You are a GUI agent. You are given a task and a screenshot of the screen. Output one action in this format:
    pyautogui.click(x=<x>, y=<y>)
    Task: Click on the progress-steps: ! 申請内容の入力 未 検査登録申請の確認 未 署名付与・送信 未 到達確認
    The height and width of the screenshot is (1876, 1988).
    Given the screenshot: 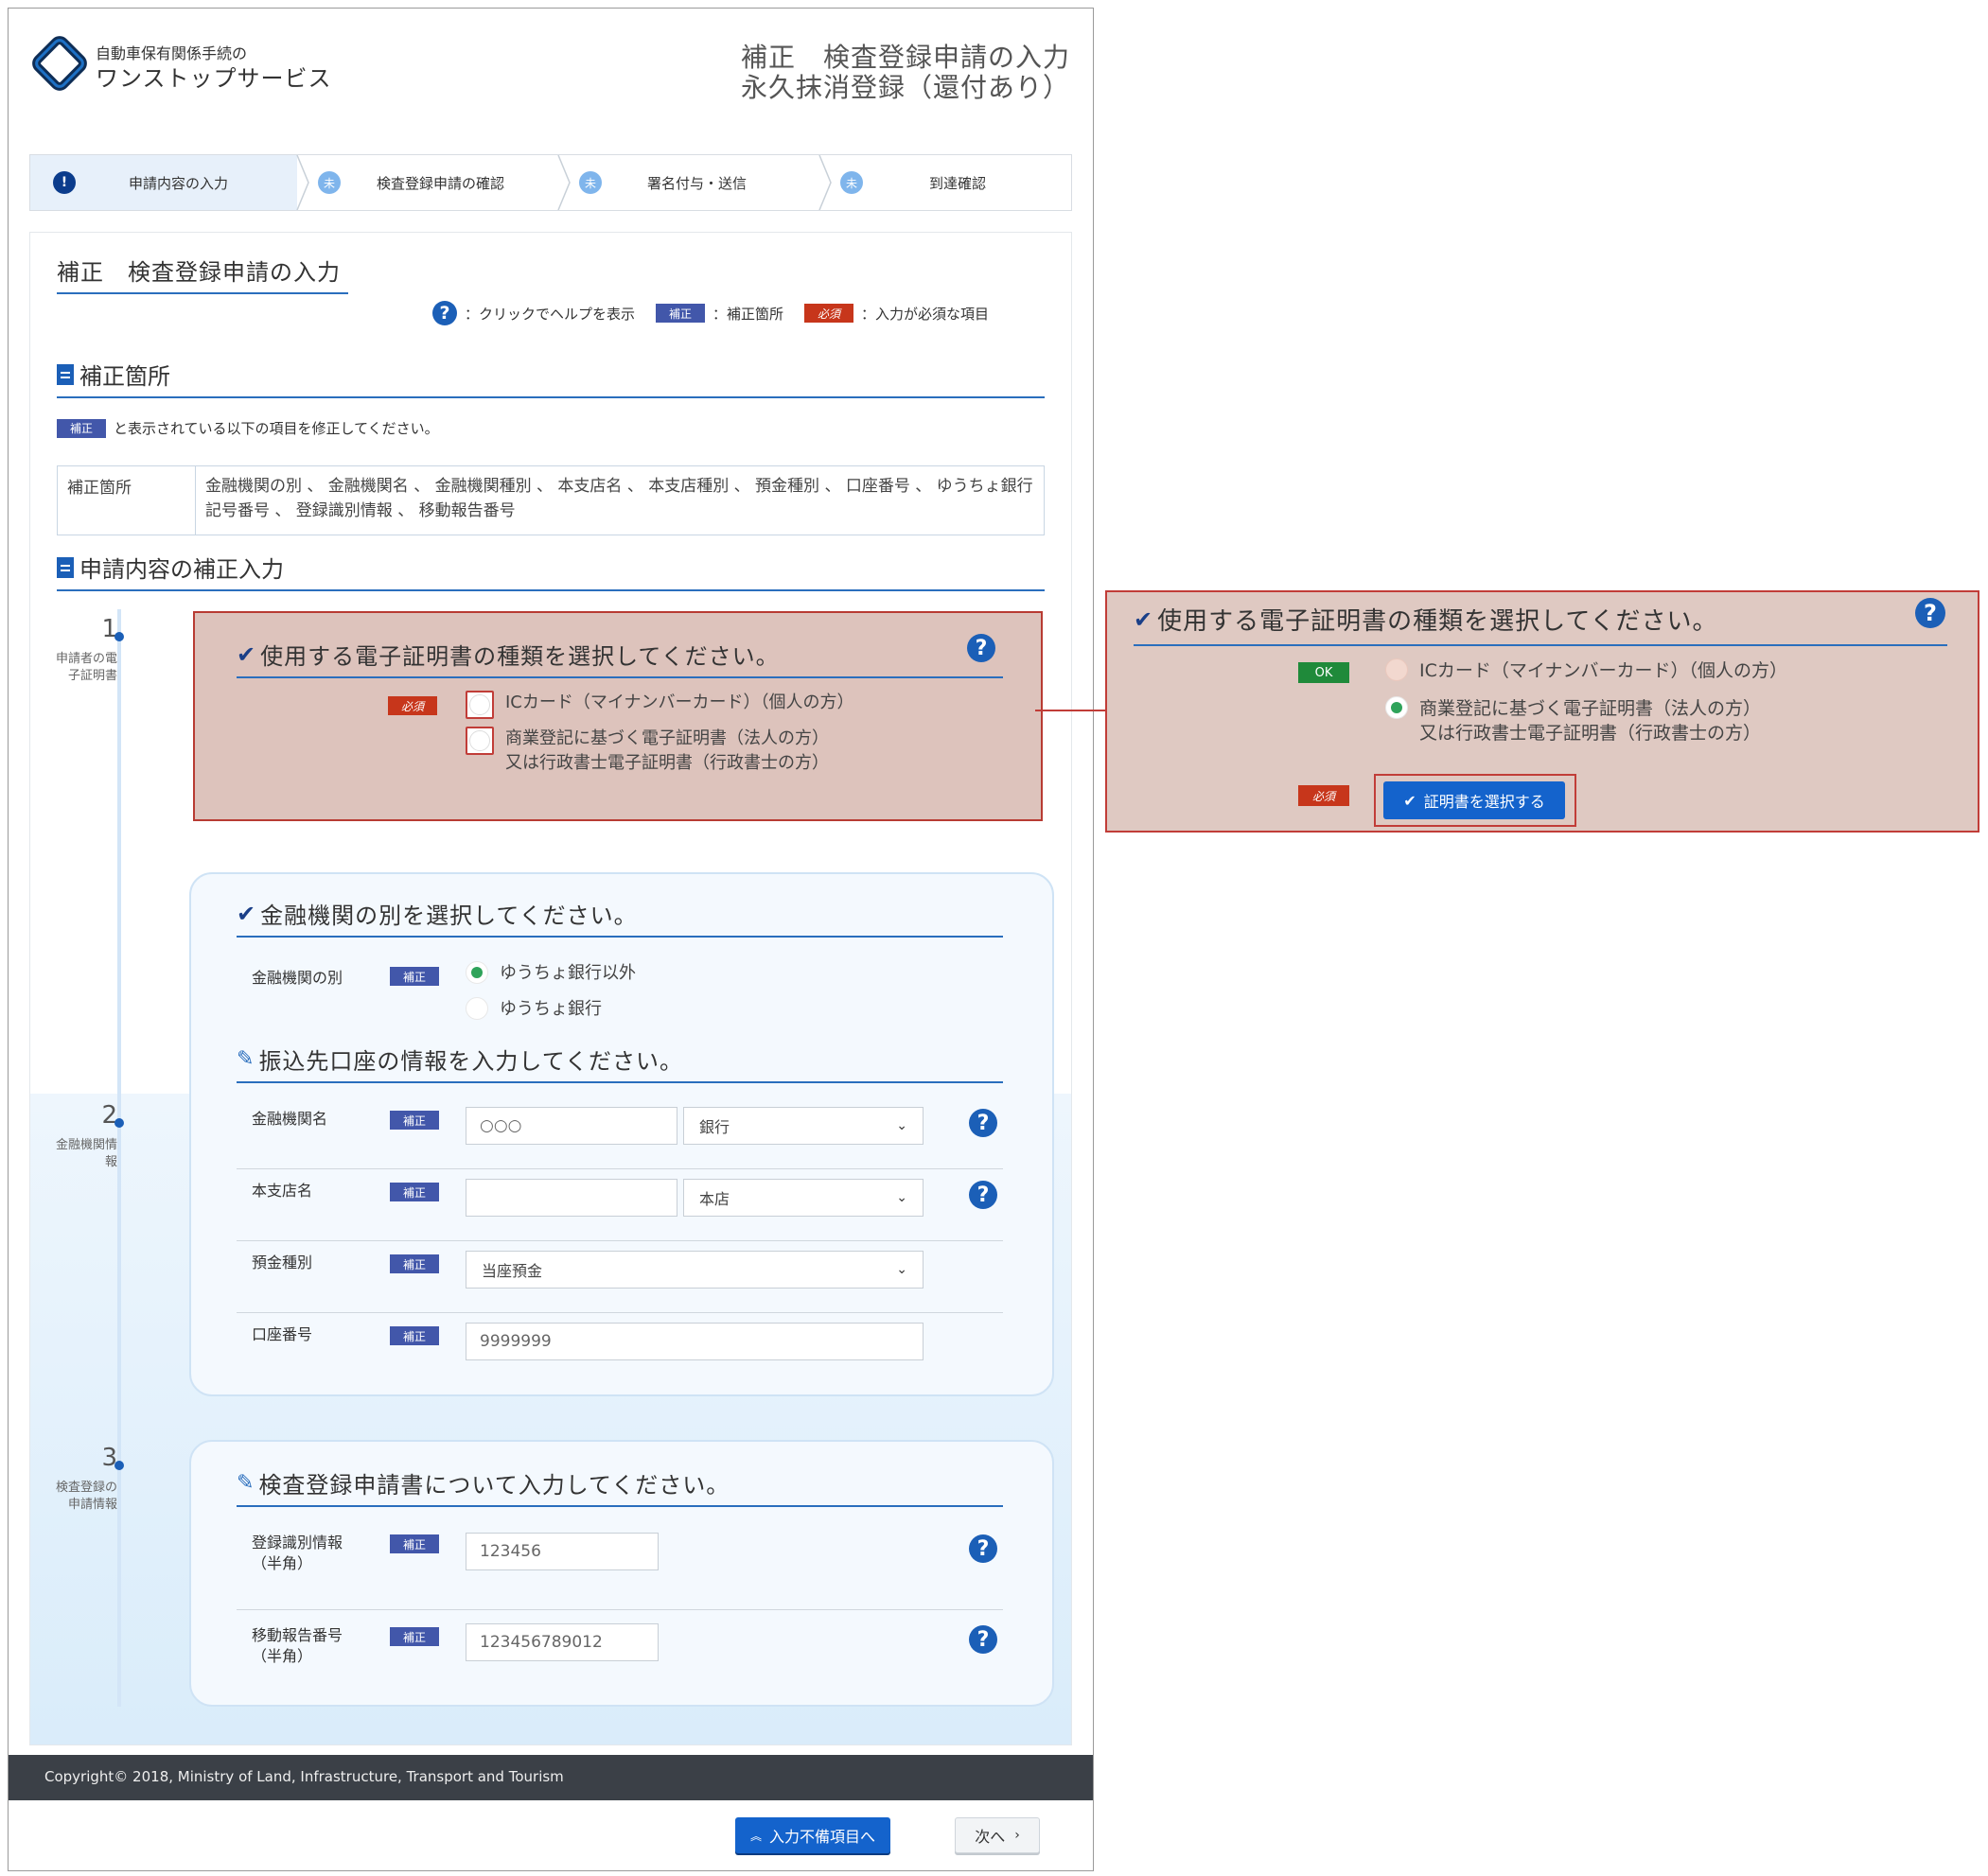 What is the action you would take?
    pyautogui.click(x=550, y=182)
    